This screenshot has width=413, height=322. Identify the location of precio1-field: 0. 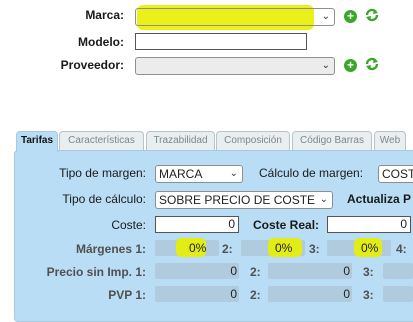
(197, 271).